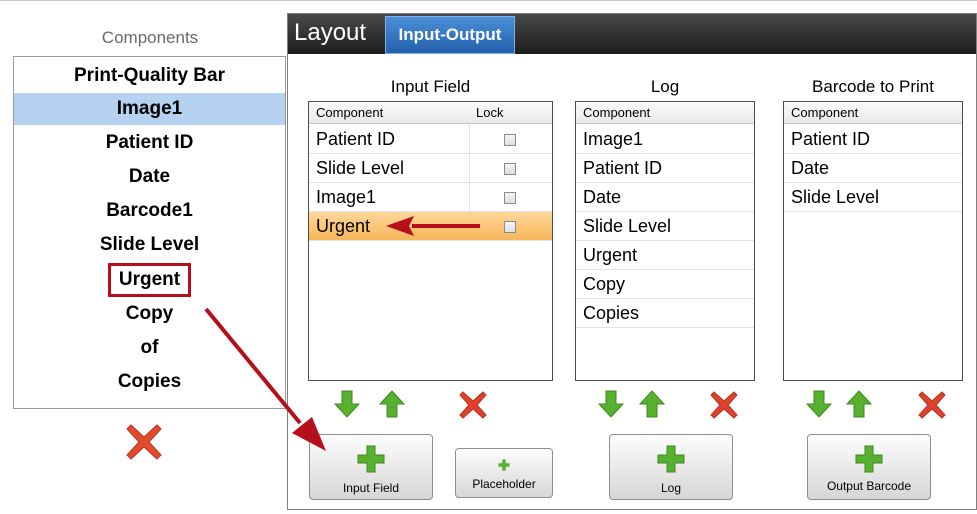  What do you see at coordinates (873, 86) in the screenshot?
I see `barcode-title: Barcode to Print` at bounding box center [873, 86].